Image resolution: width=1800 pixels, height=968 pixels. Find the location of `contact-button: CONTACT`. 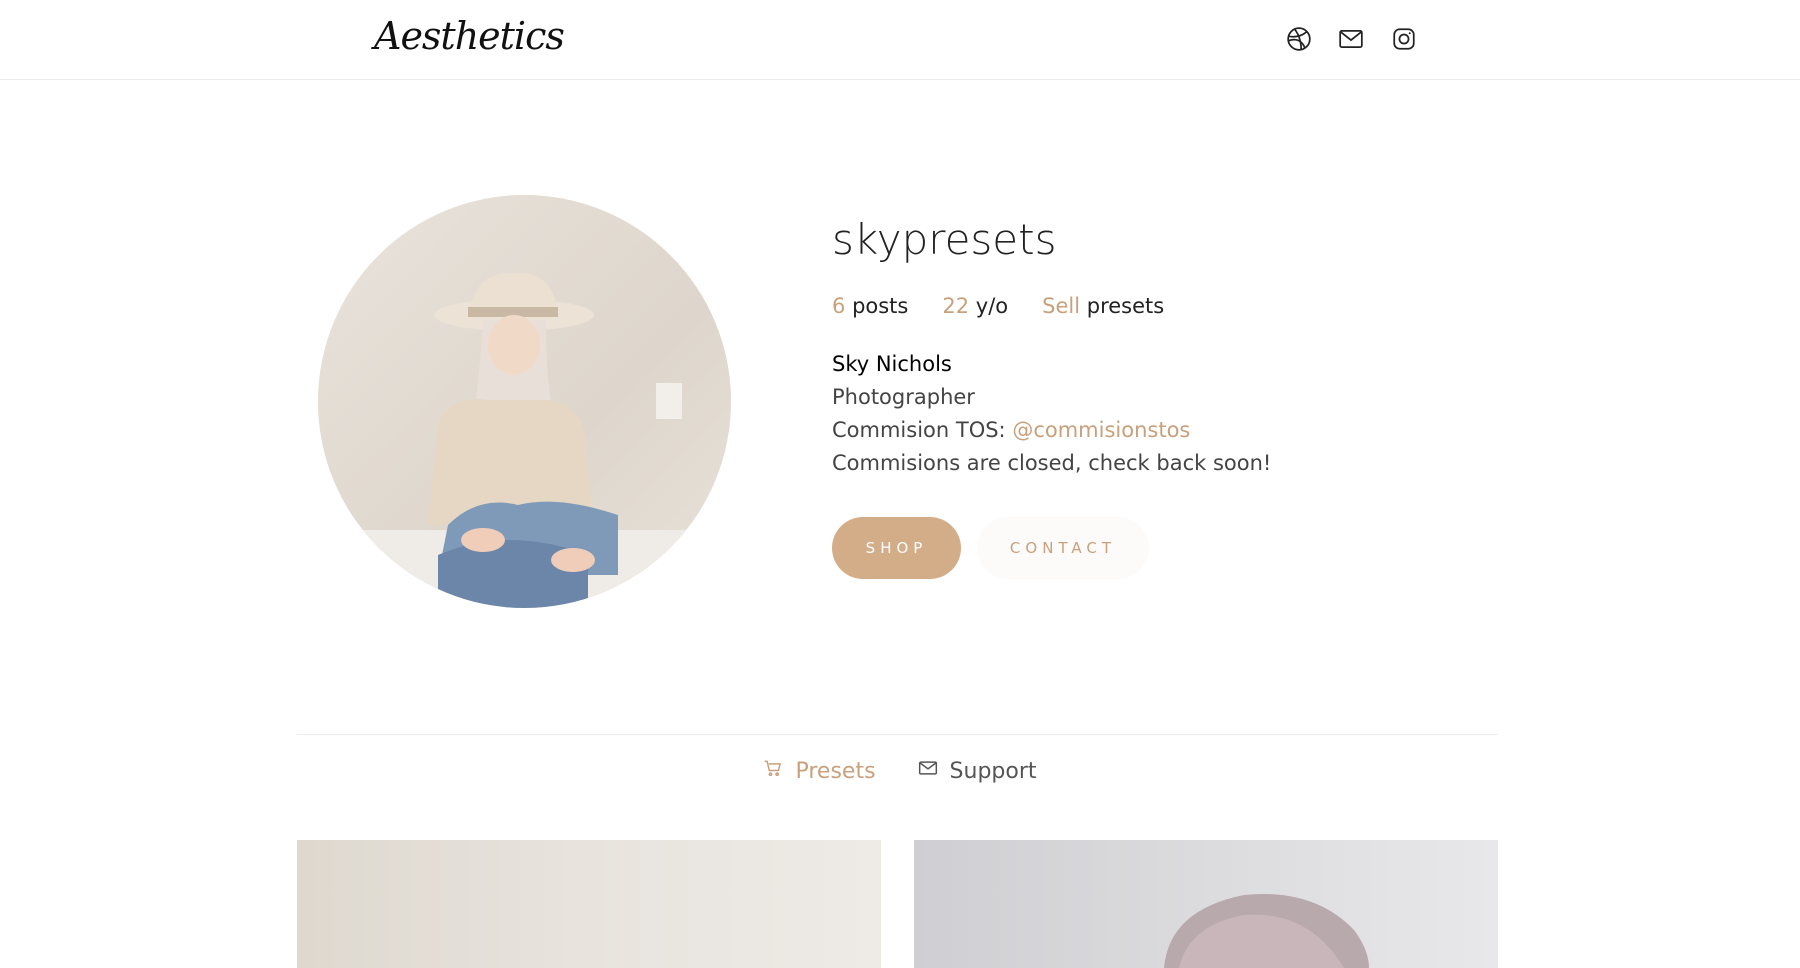

contact-button: CONTACT is located at coordinates (1063, 548).